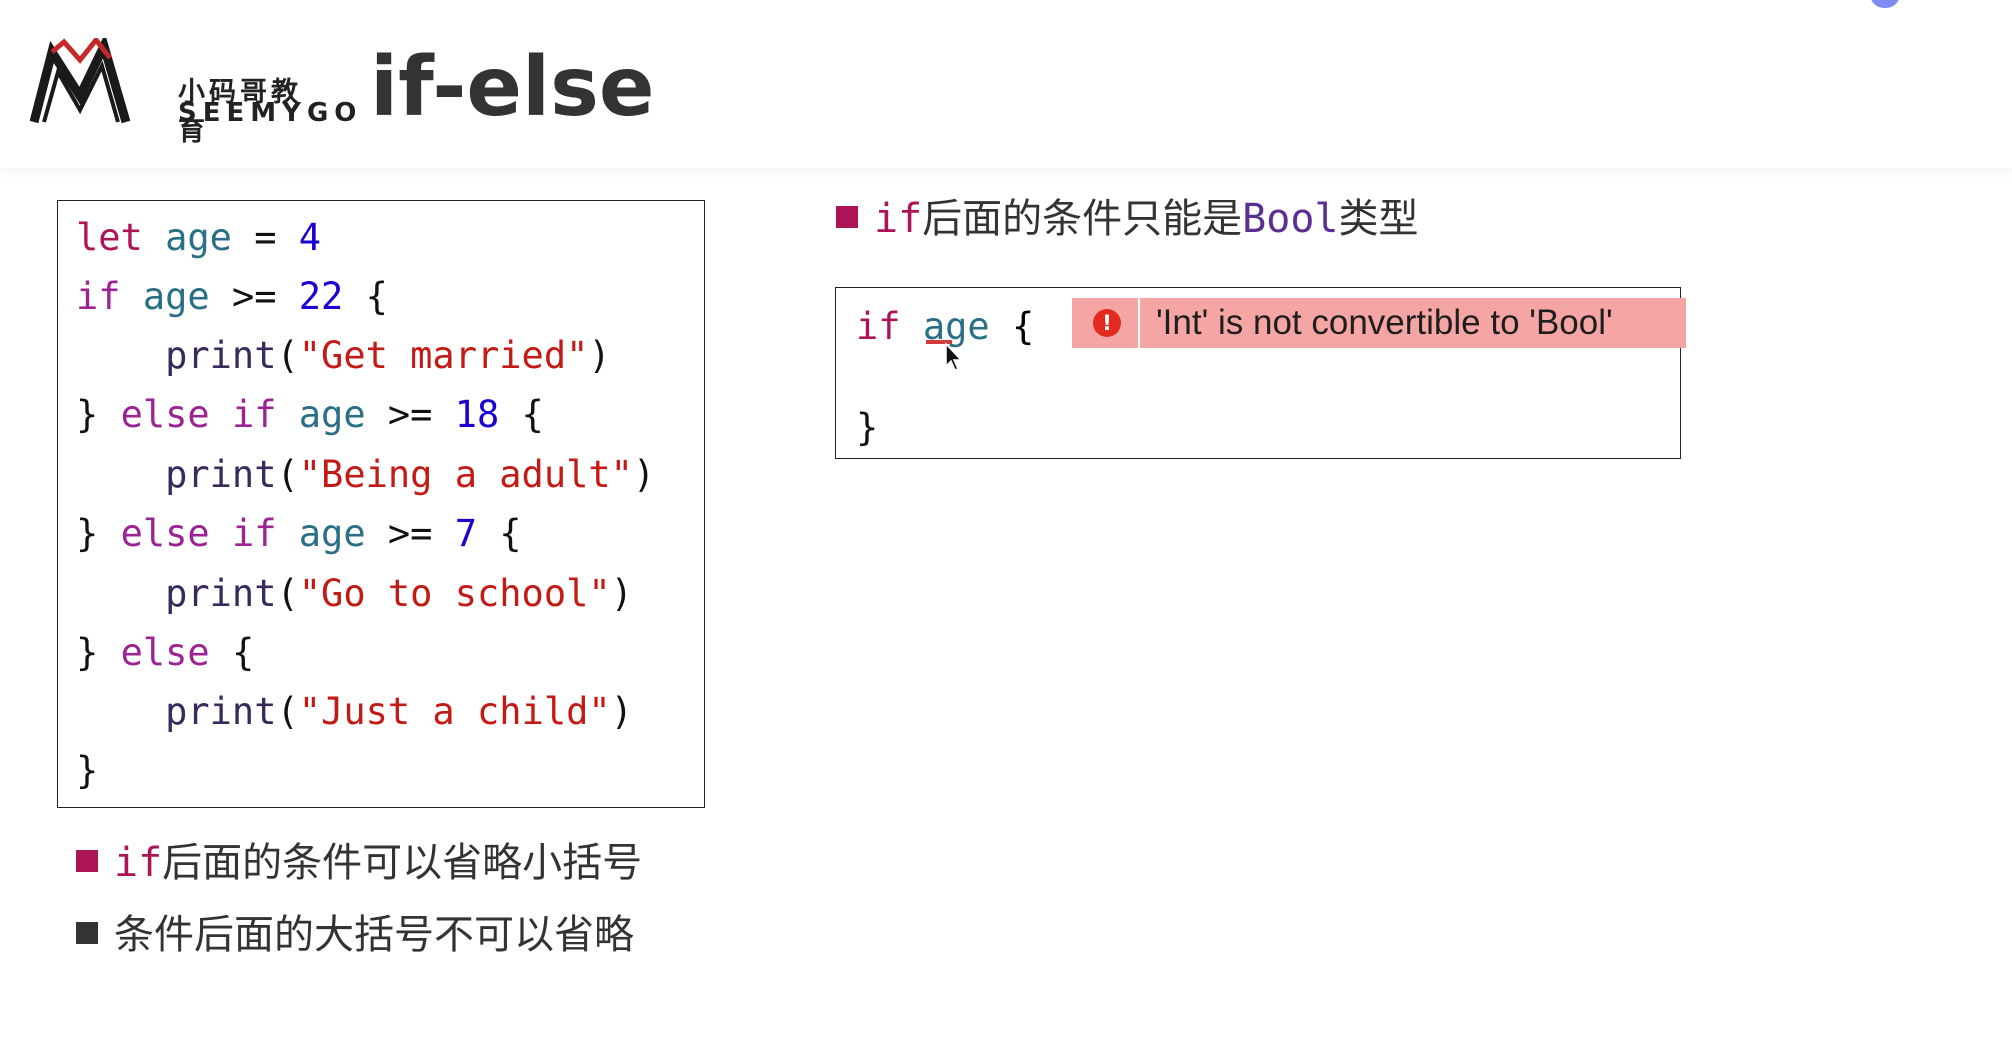 The width and height of the screenshot is (2012, 1053). What do you see at coordinates (388, 355) in the screenshot?
I see `code-line: print("Get married")` at bounding box center [388, 355].